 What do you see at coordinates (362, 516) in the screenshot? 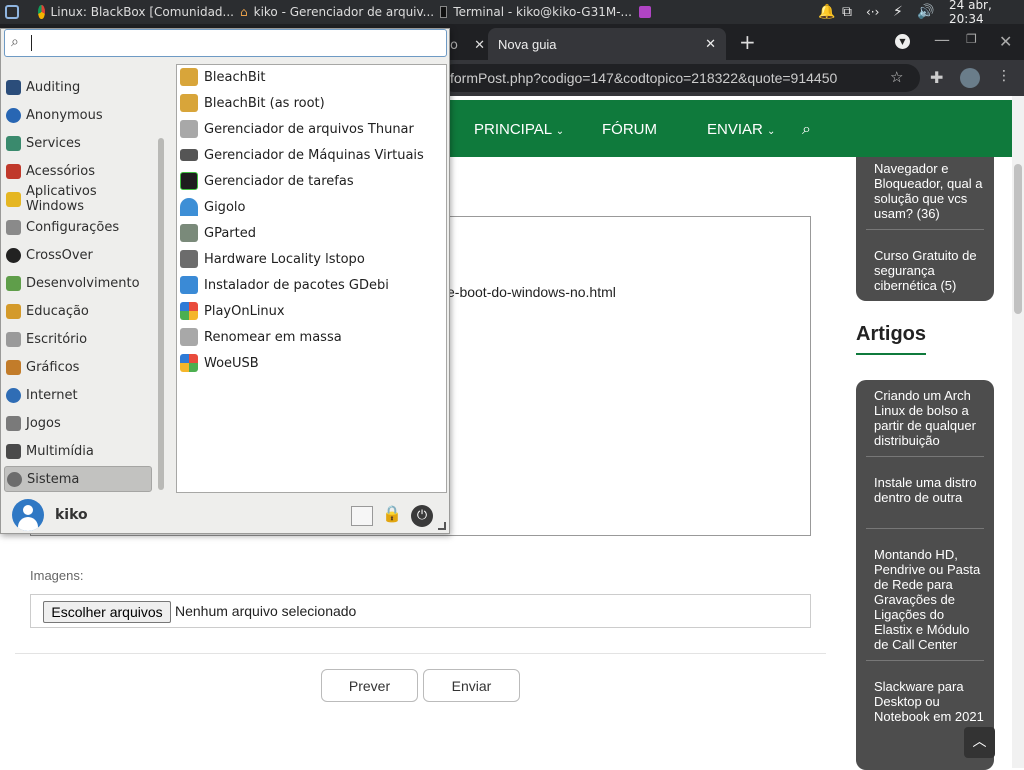
I see `settings-manager-icon` at bounding box center [362, 516].